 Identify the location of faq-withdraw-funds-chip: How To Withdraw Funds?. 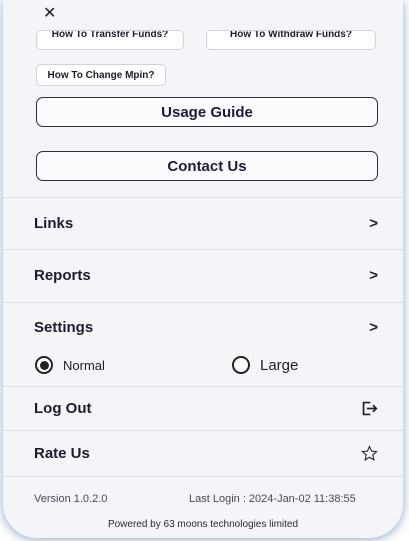
(291, 40).